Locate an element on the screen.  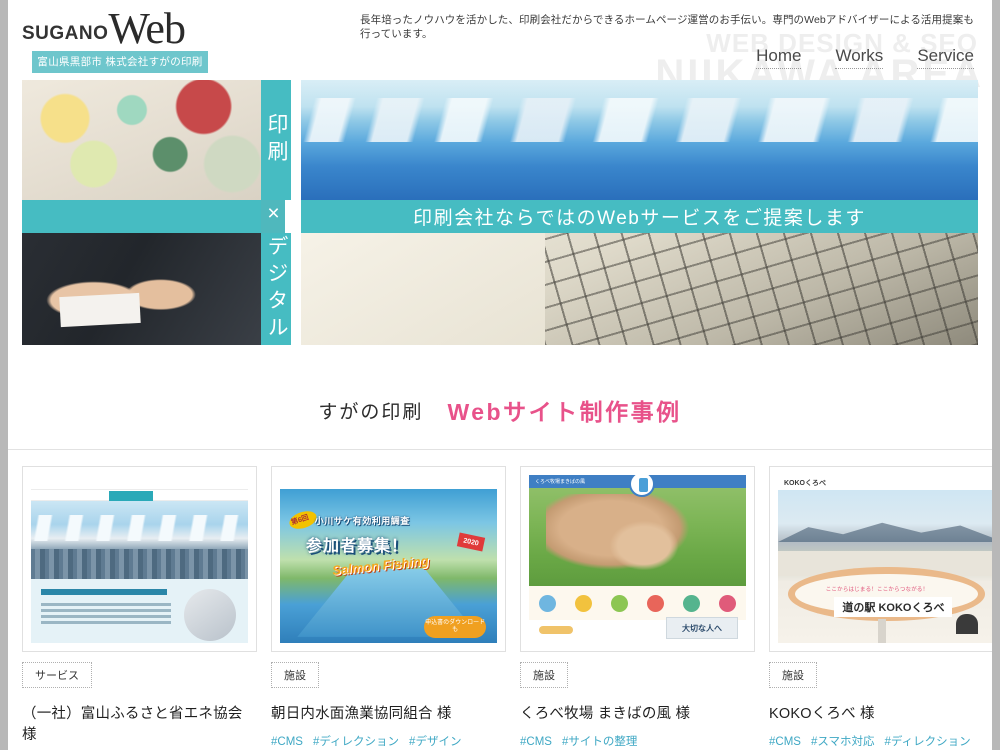
t4-hero-photo: ここからはじまる！ここからつながる！ 道の駅 KOKOくろべ is located at coordinates (885, 566).